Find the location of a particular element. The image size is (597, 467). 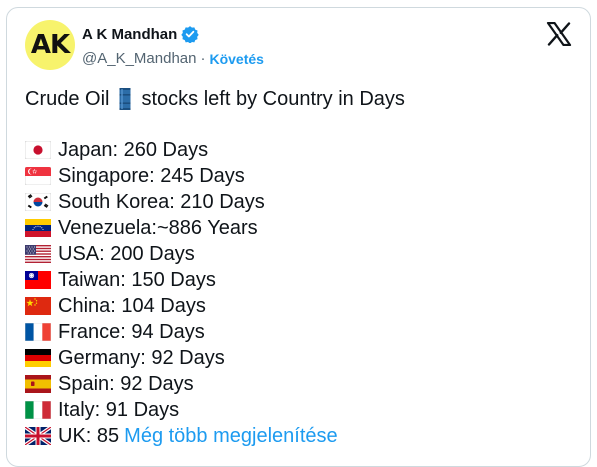

list-item-text: Japan: 260 Days is located at coordinates (133, 149).